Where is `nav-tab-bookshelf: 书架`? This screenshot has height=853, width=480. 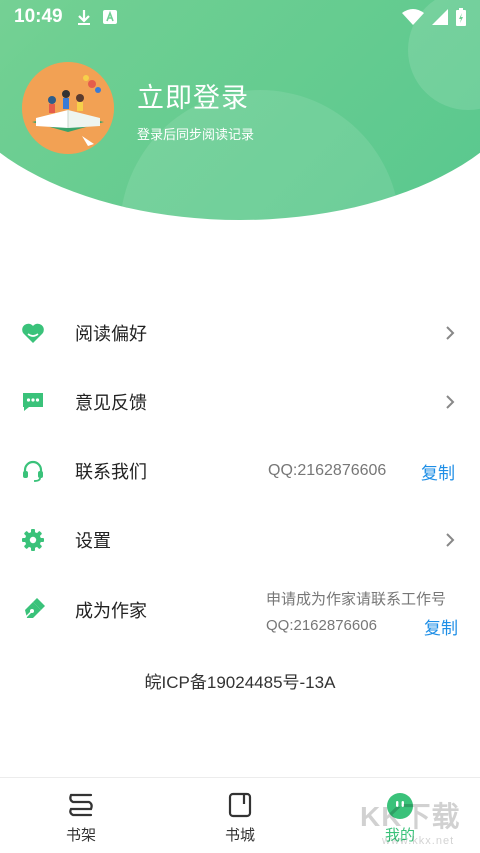
nav-tab-bookshelf: 书架 is located at coordinates (81, 815).